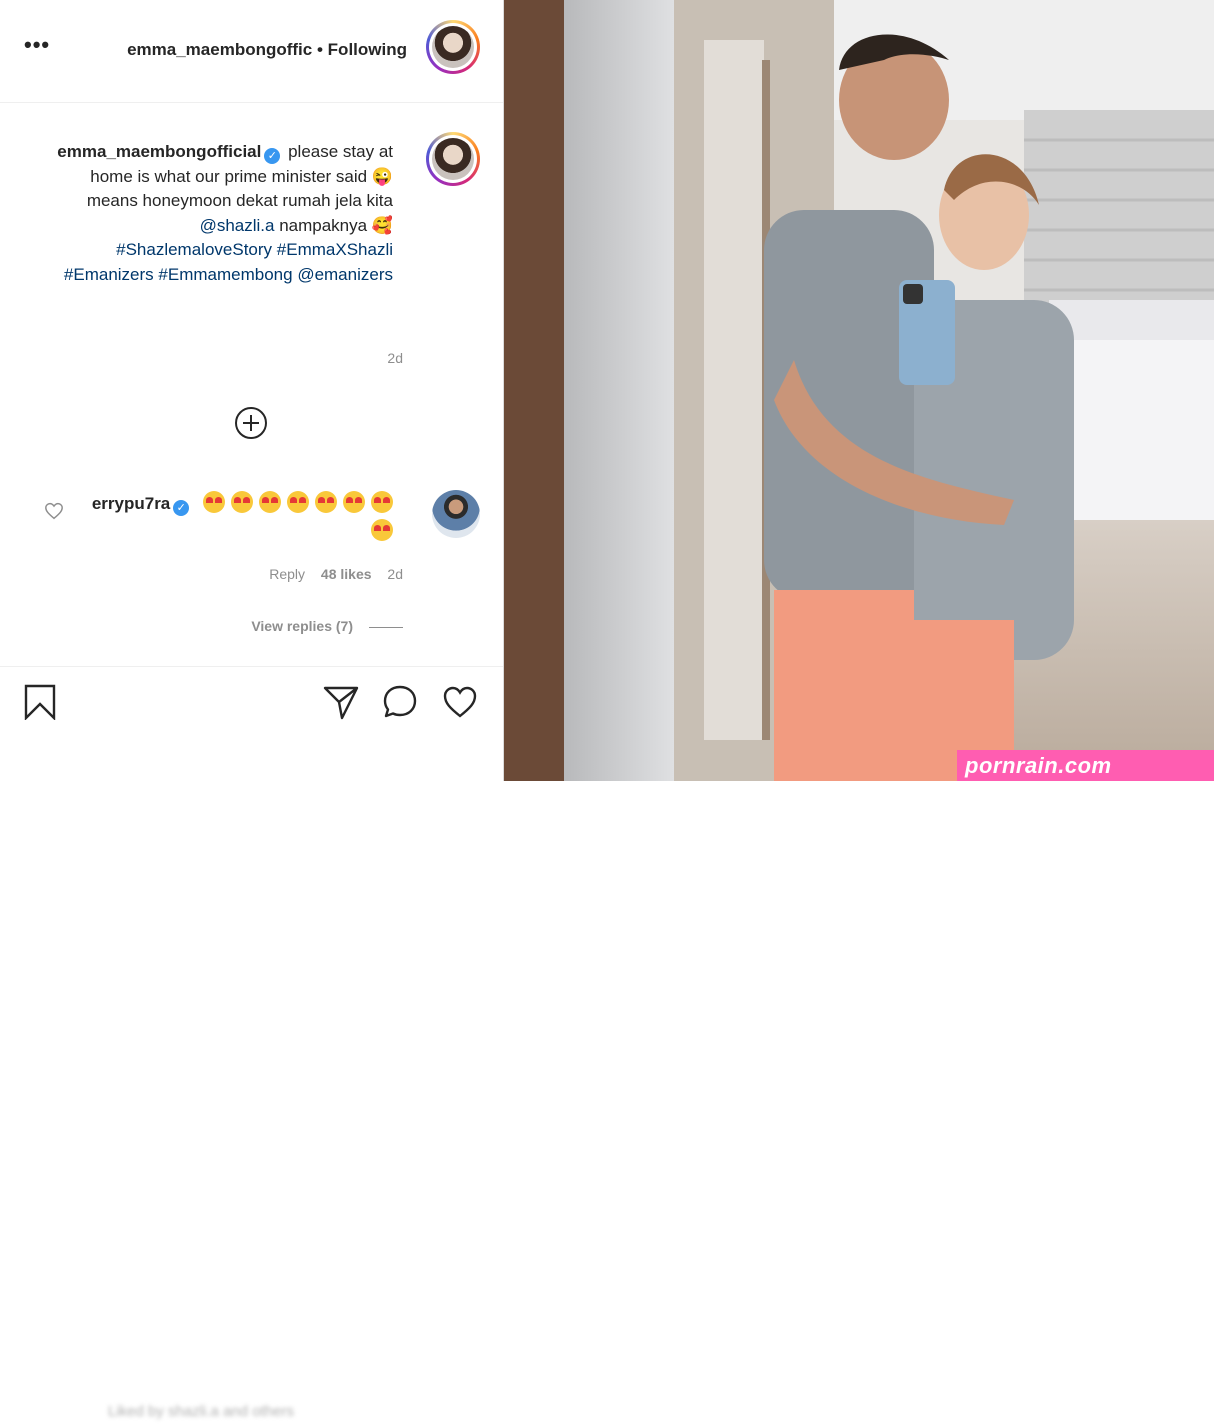 Image resolution: width=1214 pixels, height=1427 pixels. I want to click on load-more-comments-button, so click(251, 423).